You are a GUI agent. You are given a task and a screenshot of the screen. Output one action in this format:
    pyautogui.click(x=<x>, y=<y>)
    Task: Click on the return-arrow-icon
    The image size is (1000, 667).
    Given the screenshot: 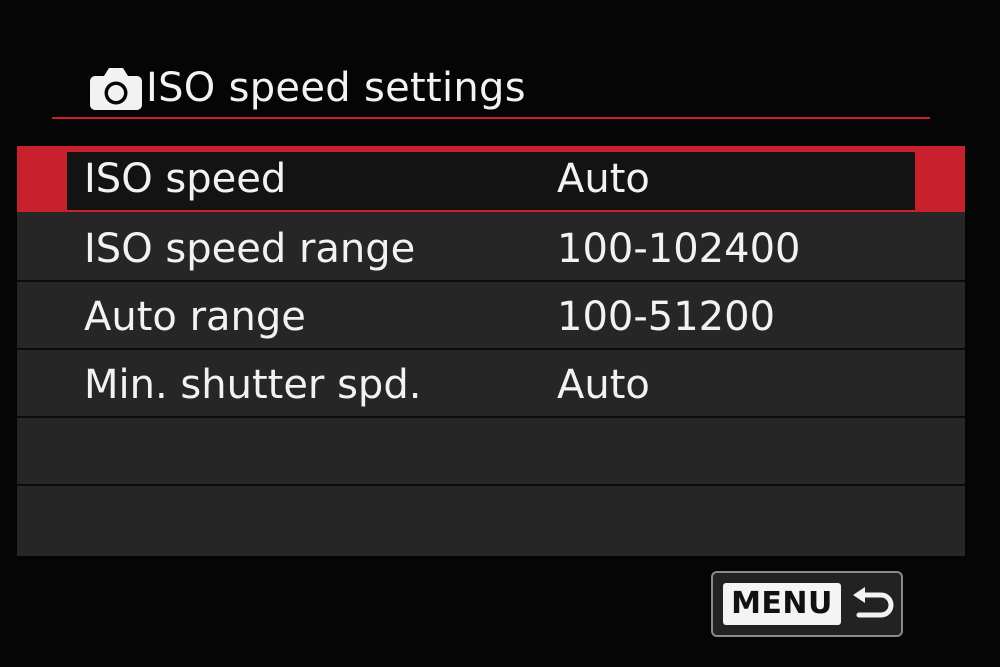 What is the action you would take?
    pyautogui.click(x=873, y=602)
    